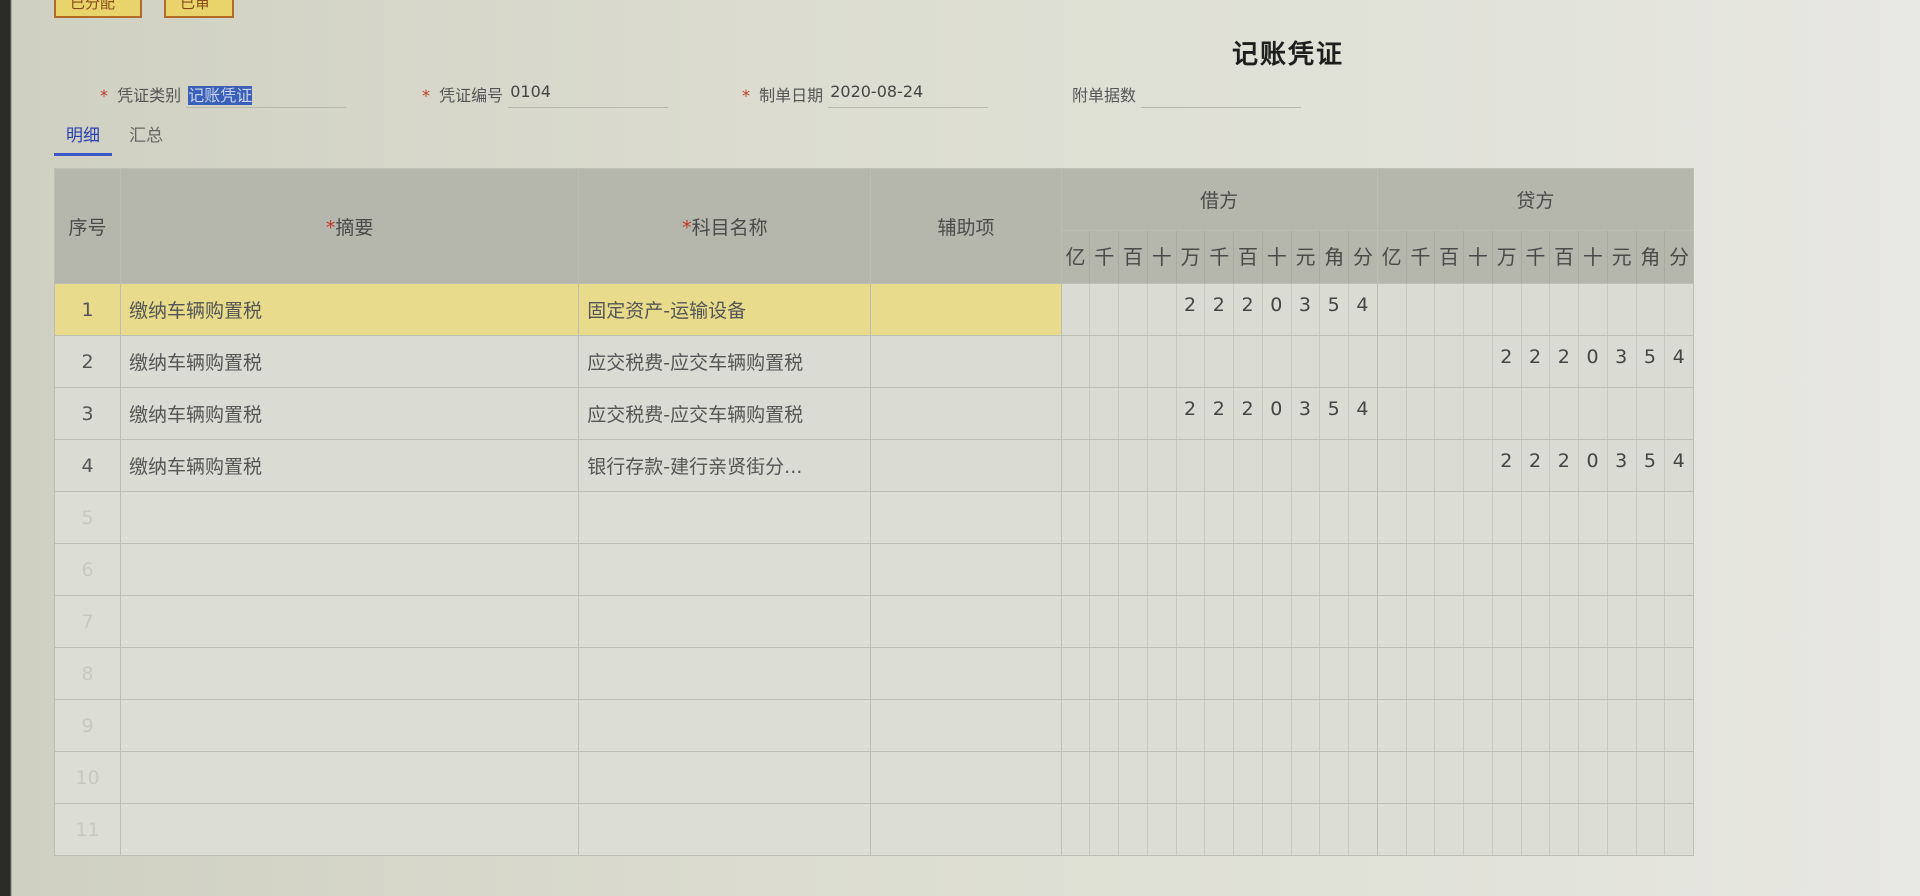 The image size is (1920, 896). I want to click on voucher-type-field: * 凭证类别 记账凭证, so click(223, 97).